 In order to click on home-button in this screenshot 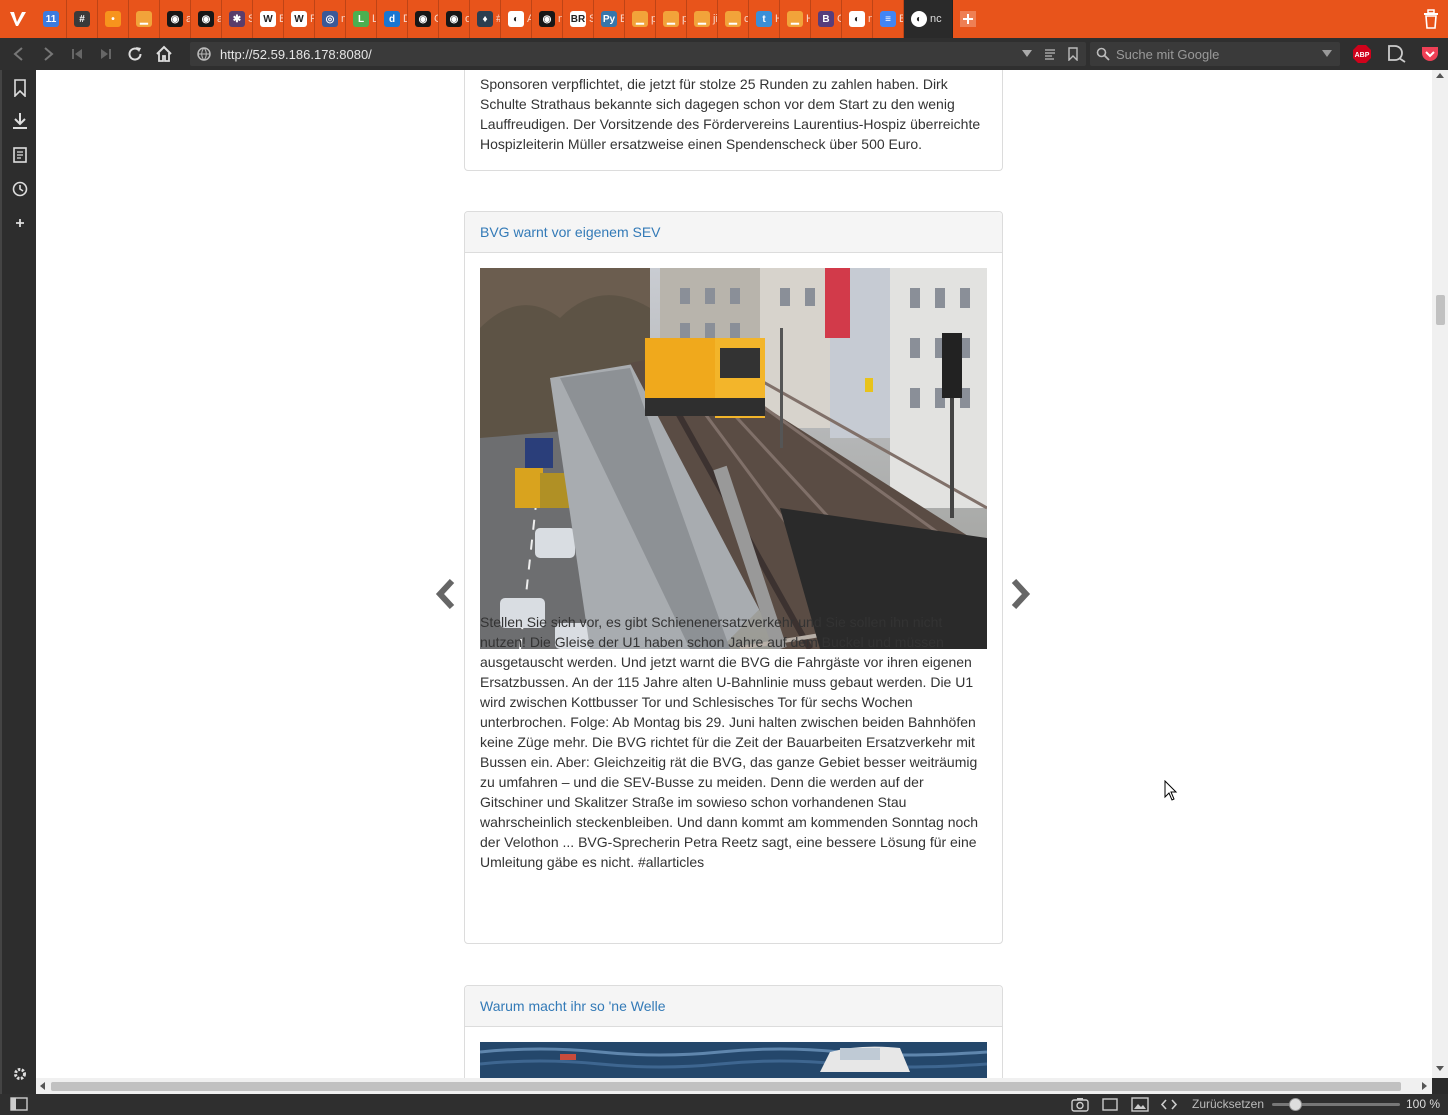, I will do `click(163, 54)`.